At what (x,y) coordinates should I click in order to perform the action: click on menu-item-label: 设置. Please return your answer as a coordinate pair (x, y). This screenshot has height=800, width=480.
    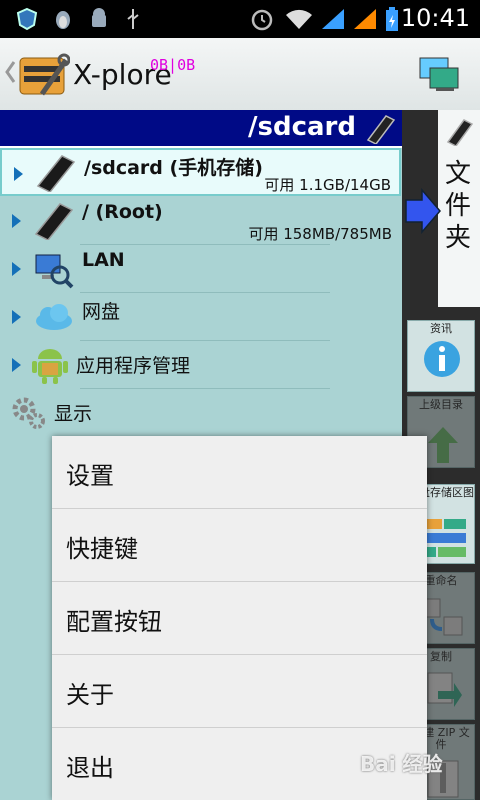
    Looking at the image, I should click on (90, 476).